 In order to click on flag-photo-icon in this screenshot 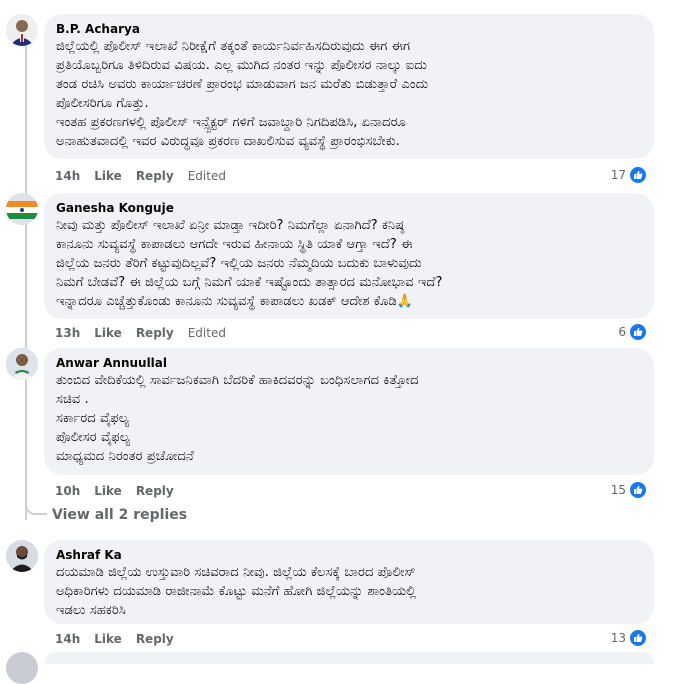, I will do `click(22, 209)`.